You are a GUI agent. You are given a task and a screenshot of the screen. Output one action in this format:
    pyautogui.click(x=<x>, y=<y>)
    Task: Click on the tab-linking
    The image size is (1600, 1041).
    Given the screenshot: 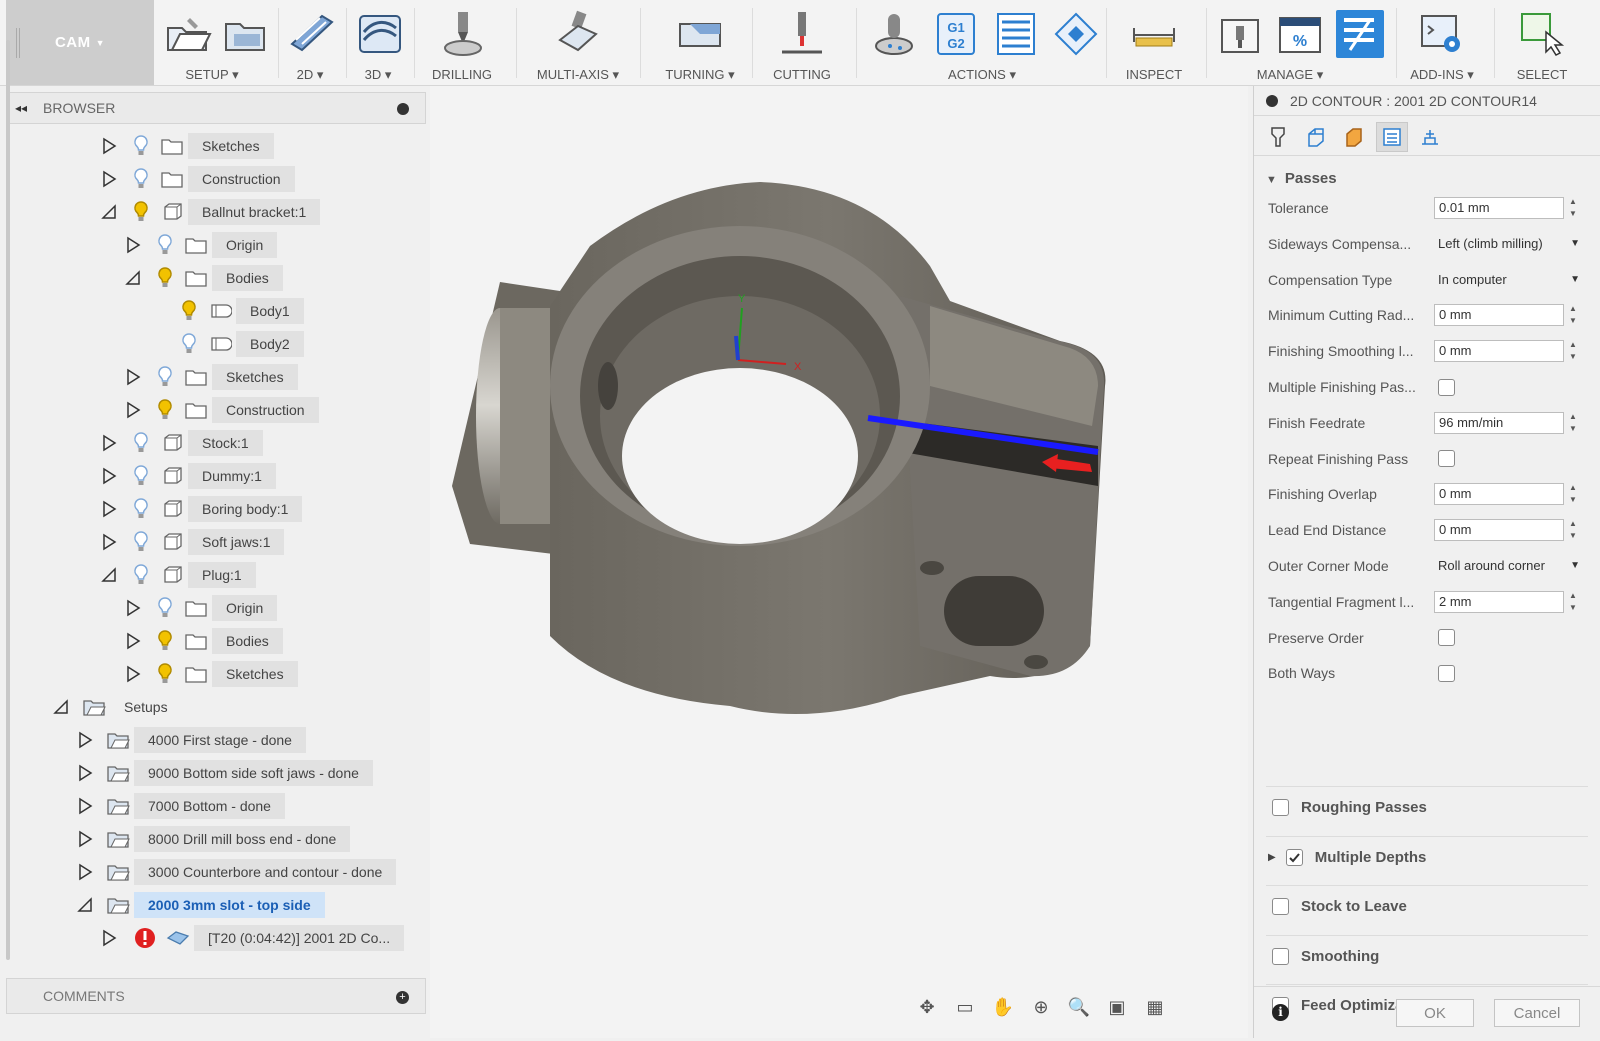 What is the action you would take?
    pyautogui.click(x=1430, y=137)
    